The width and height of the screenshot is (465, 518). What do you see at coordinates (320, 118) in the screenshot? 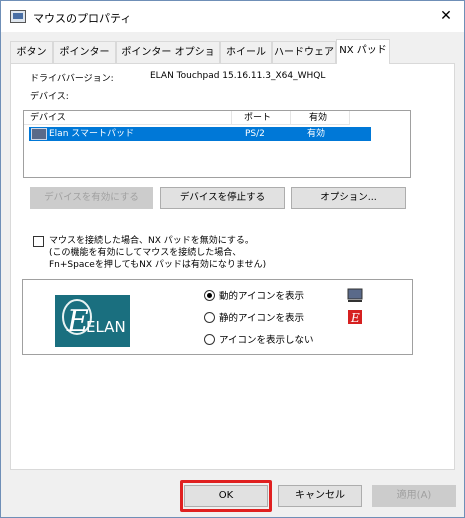
I see `column-header-enabled: 有効` at bounding box center [320, 118].